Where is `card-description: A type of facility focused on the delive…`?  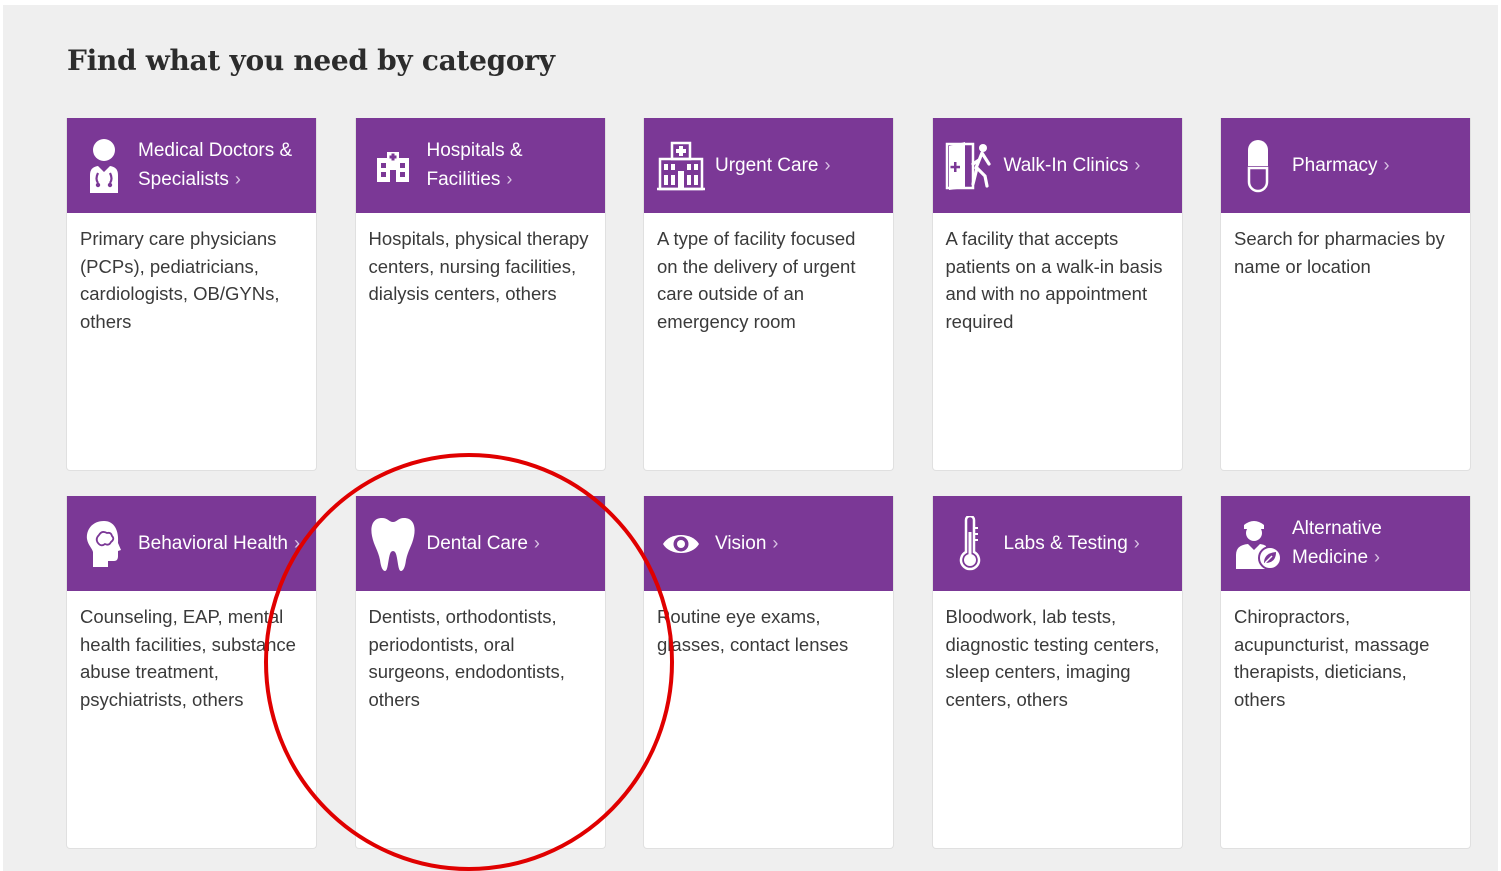
card-description: A type of facility focused on the delive… is located at coordinates (756, 280).